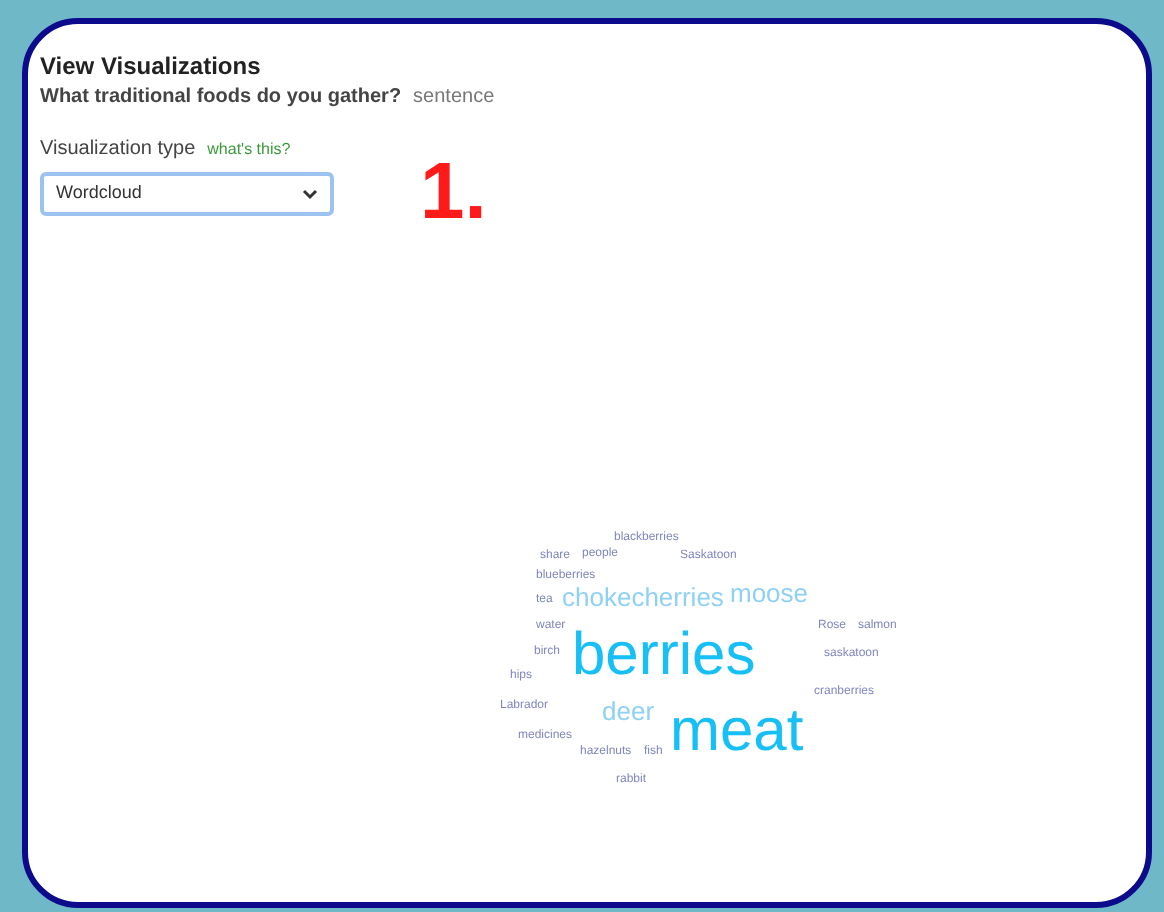 The image size is (1164, 912). What do you see at coordinates (769, 592) in the screenshot?
I see `cloud-word: moose` at bounding box center [769, 592].